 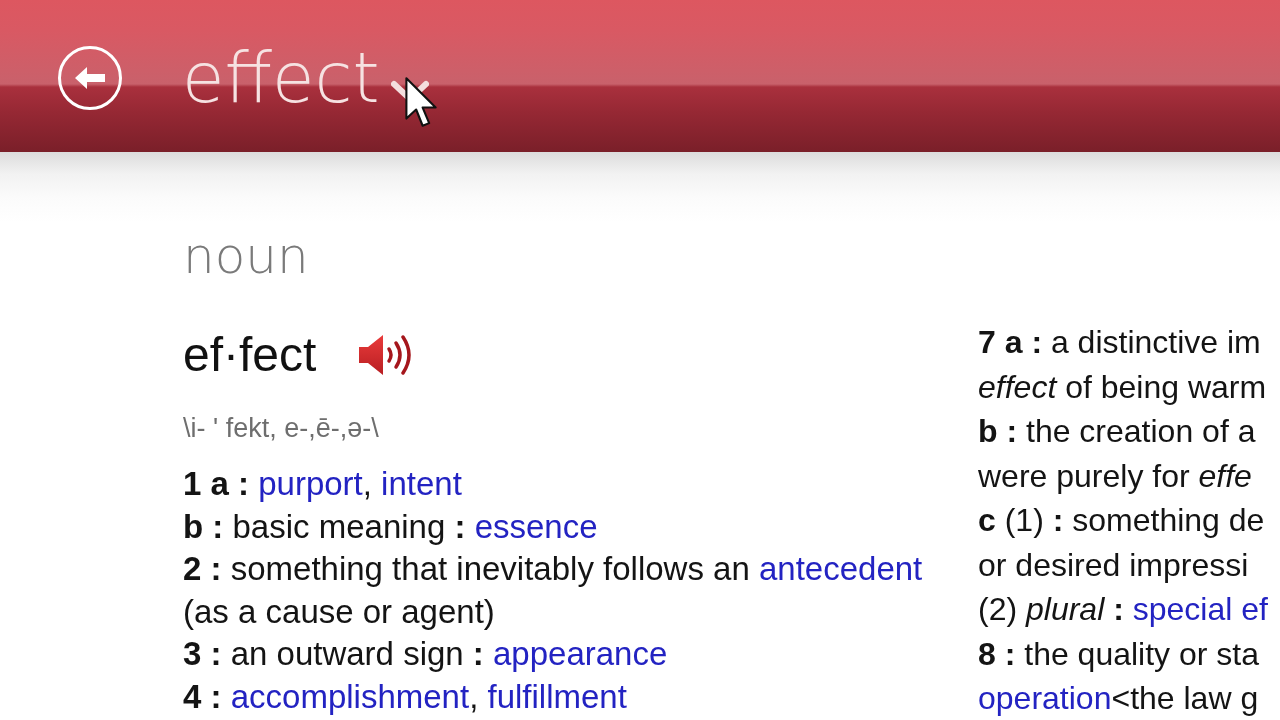 I want to click on definition-link: intent, so click(x=421, y=483).